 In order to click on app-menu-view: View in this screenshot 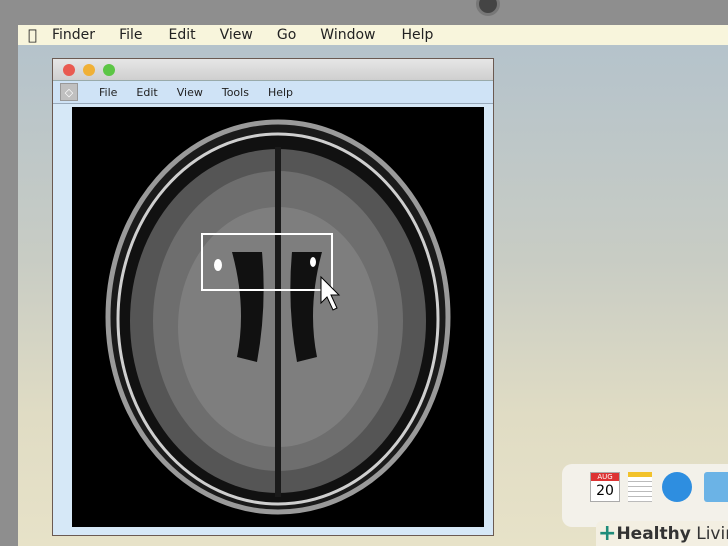, I will do `click(190, 92)`.